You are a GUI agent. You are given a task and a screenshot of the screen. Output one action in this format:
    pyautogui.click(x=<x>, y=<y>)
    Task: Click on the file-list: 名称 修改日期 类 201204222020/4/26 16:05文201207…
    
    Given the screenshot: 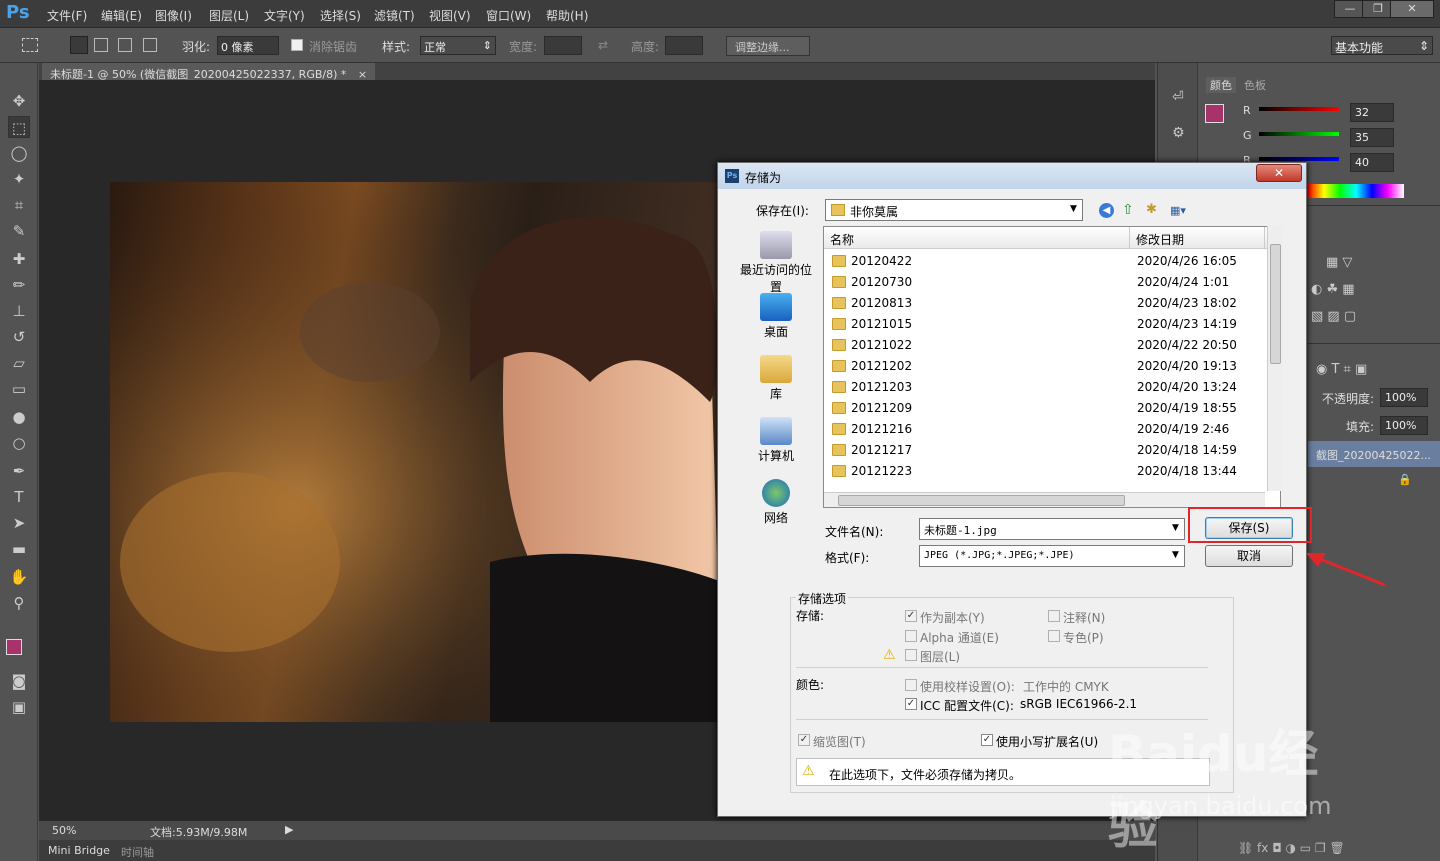 What is the action you would take?
    pyautogui.click(x=1052, y=367)
    